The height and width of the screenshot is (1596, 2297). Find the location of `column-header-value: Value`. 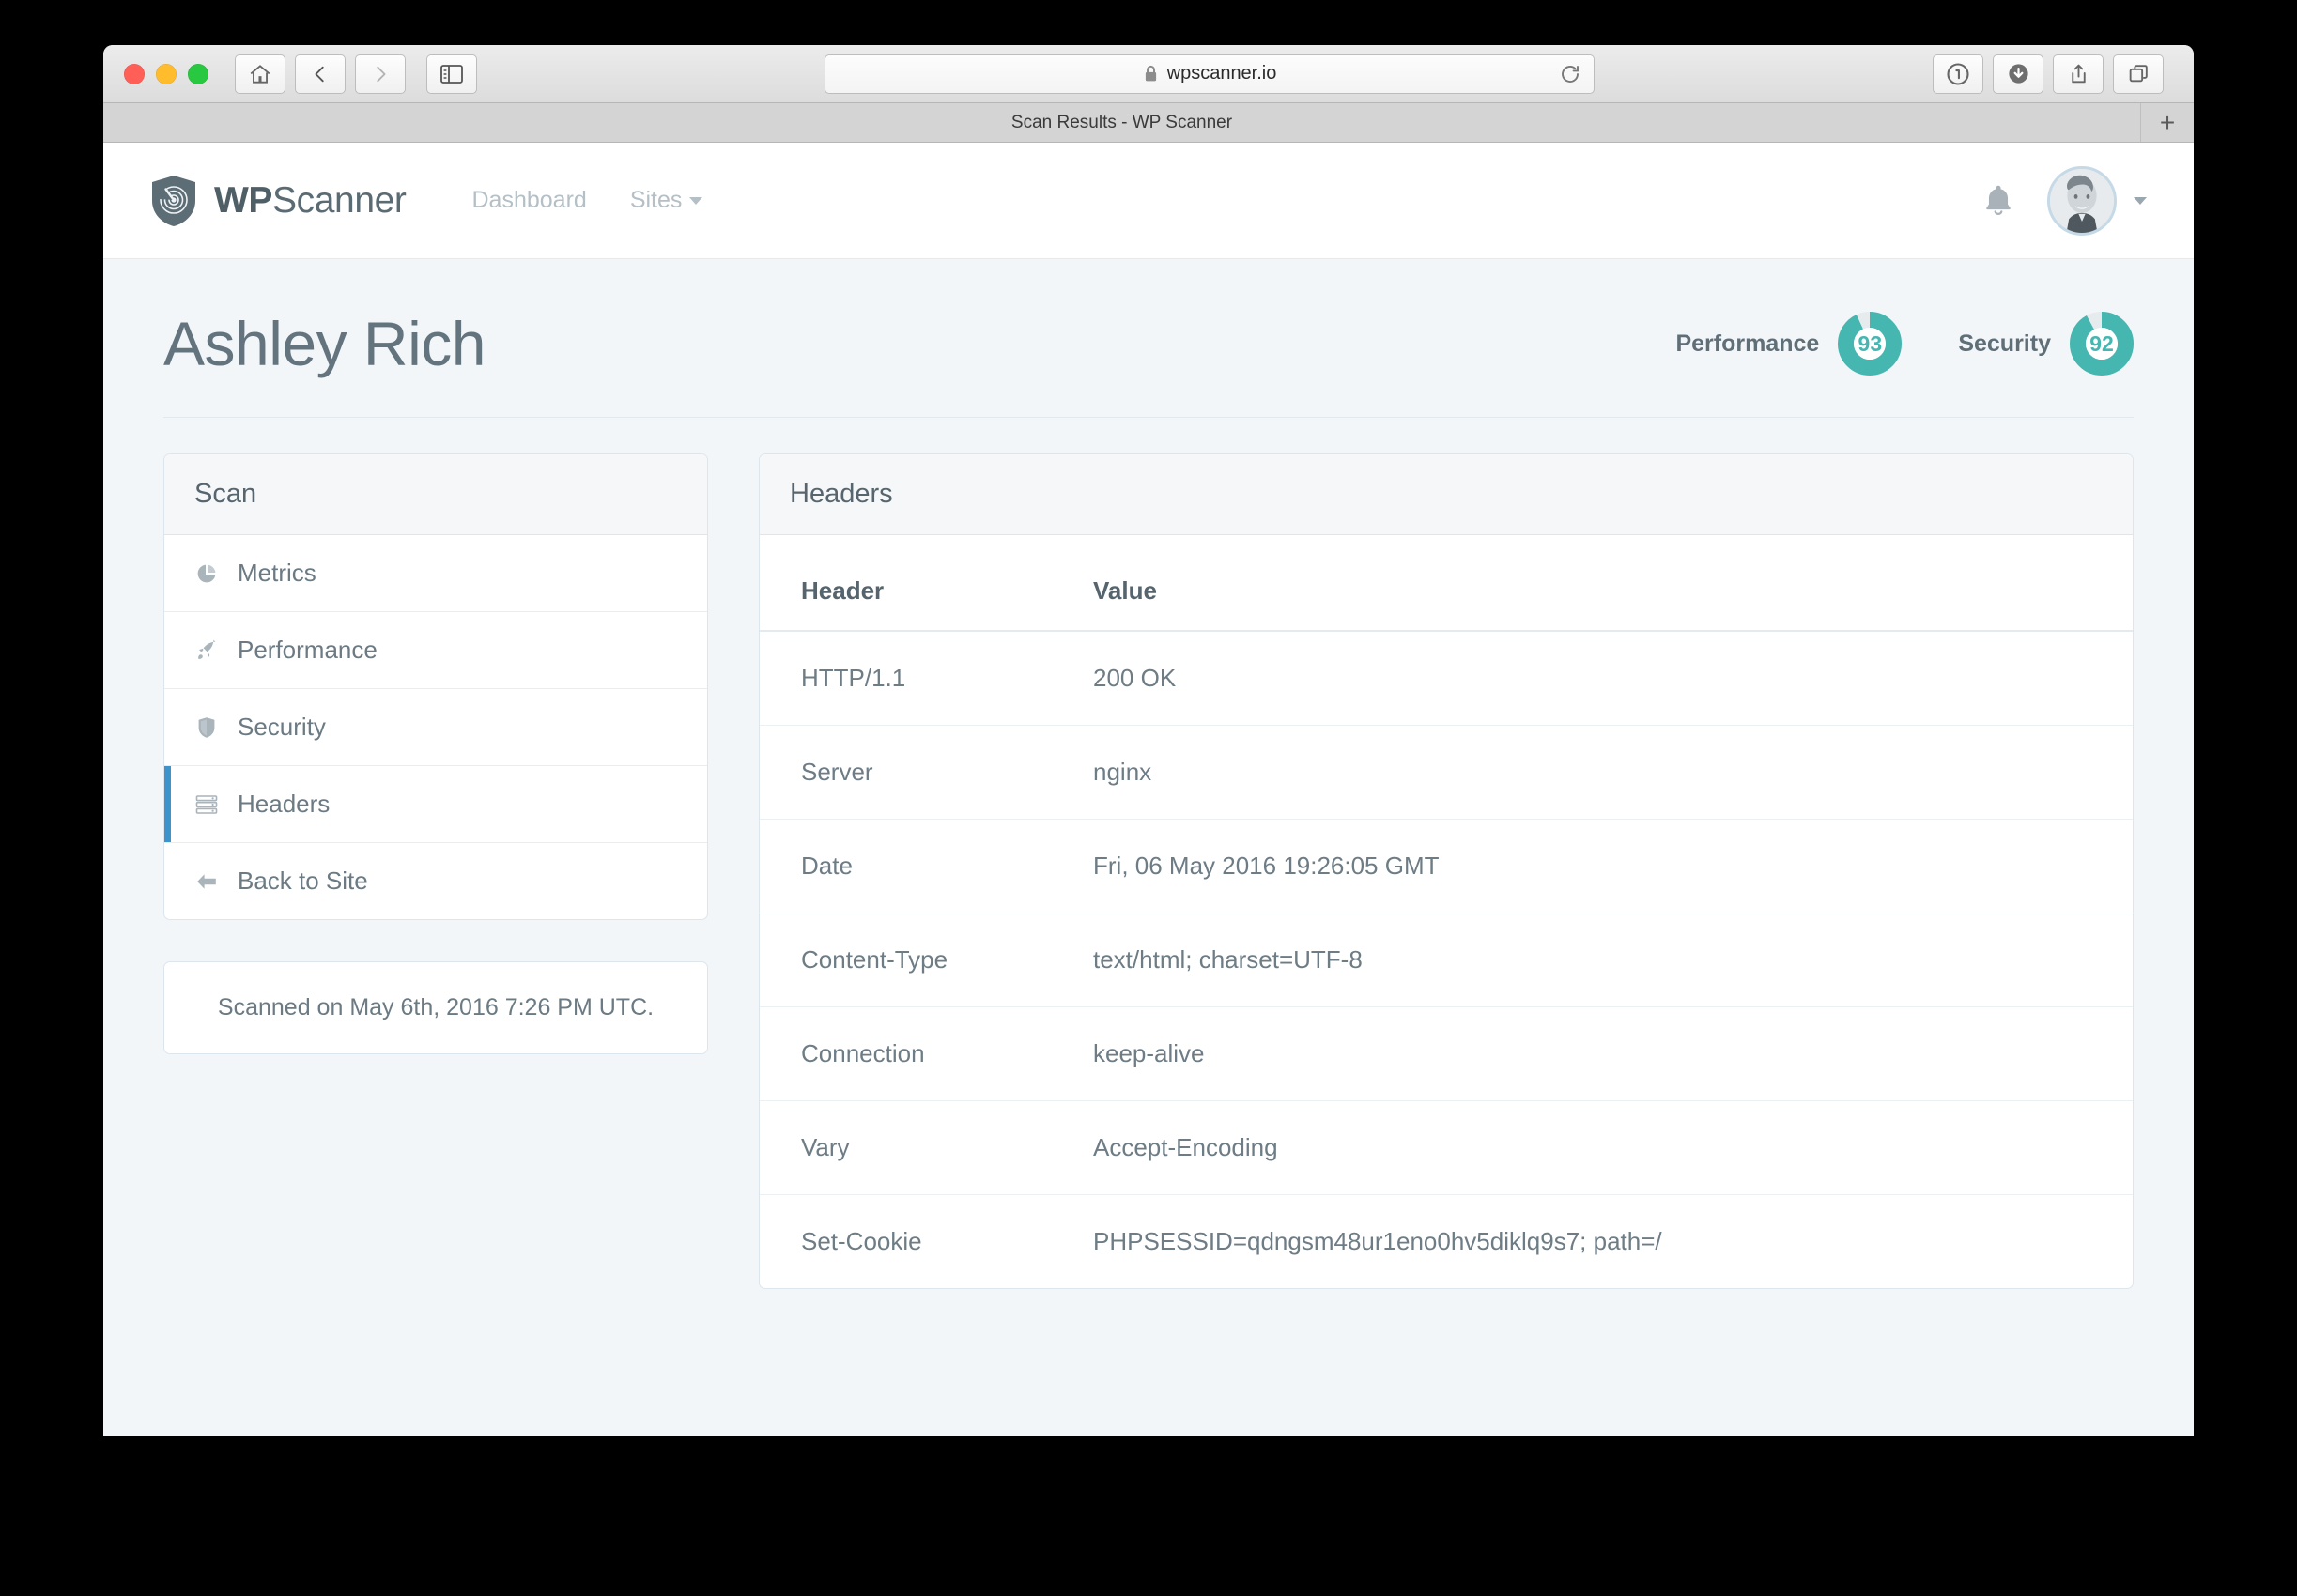

column-header-value: Value is located at coordinates (1613, 583).